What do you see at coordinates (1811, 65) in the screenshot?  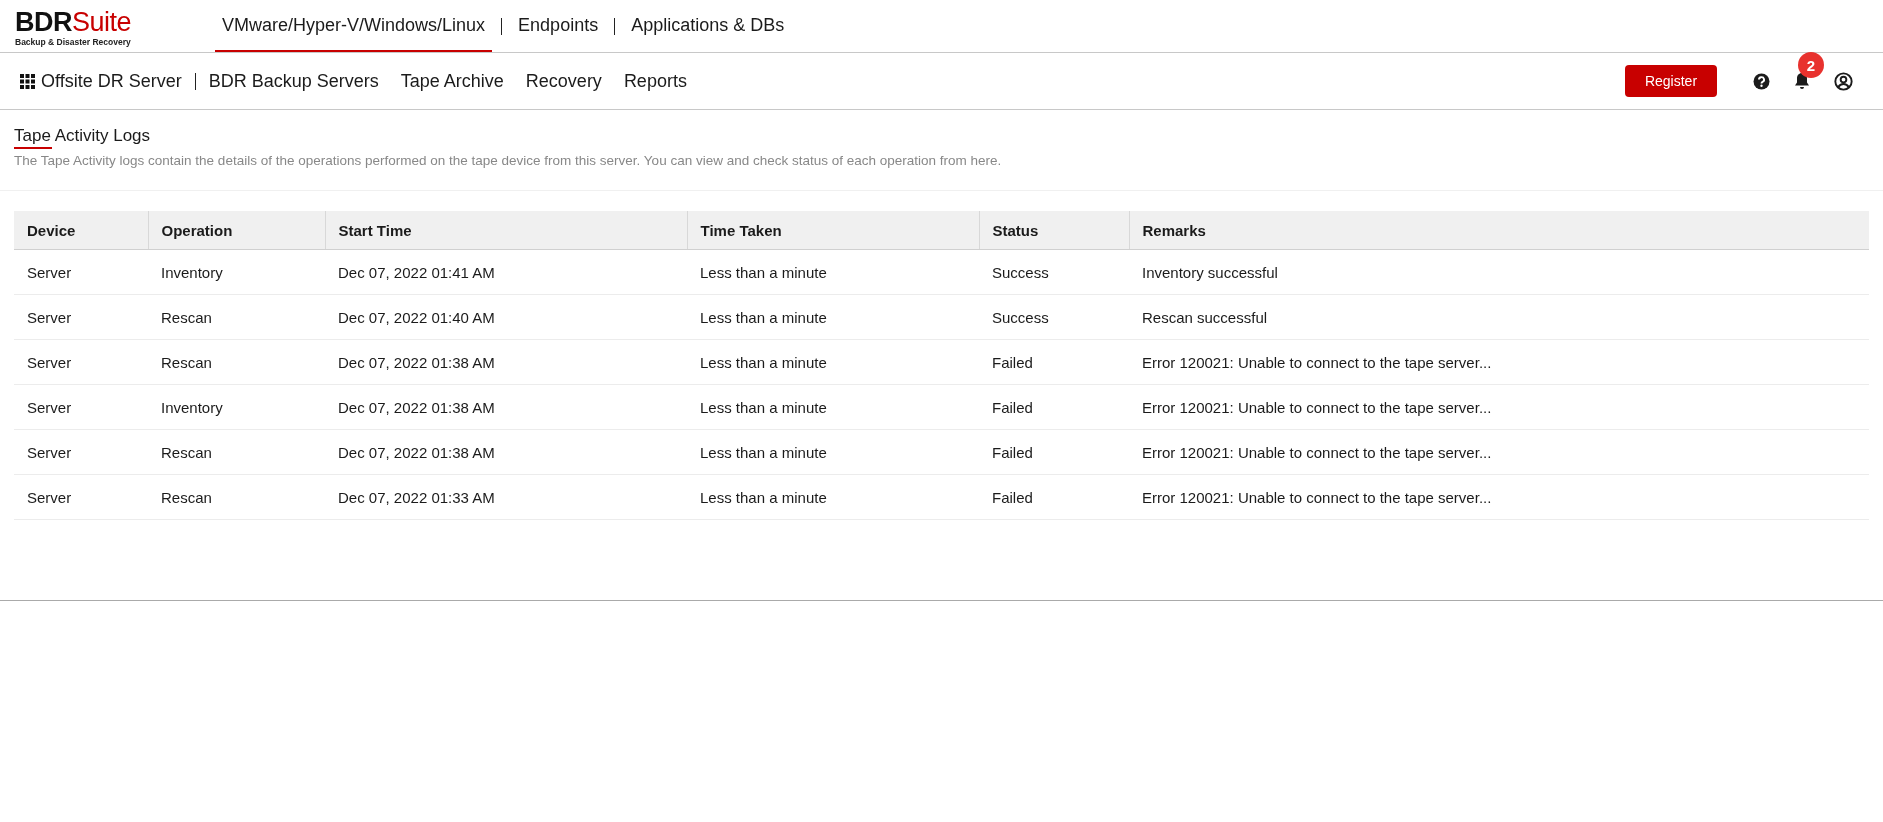 I see `notification-badge: 2` at bounding box center [1811, 65].